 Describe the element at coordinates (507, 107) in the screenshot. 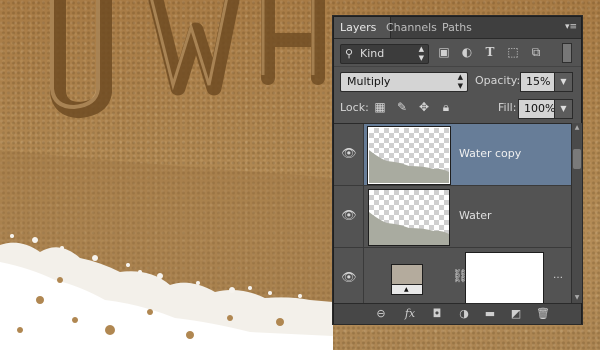

I see `fill-label: Fill:` at that location.